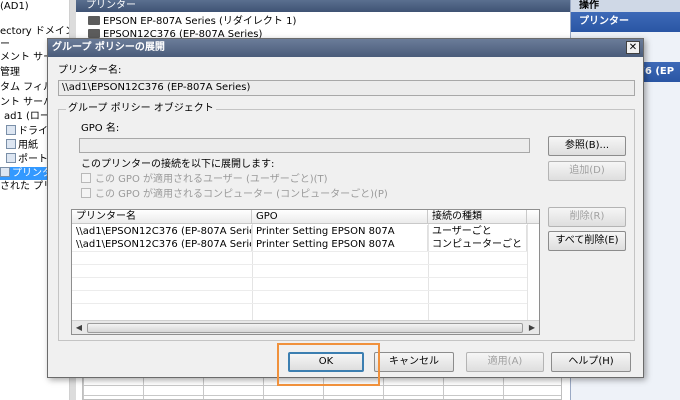 The height and width of the screenshot is (400, 680). What do you see at coordinates (162, 217) in the screenshot?
I see `column-header-printer: プリンター名` at bounding box center [162, 217].